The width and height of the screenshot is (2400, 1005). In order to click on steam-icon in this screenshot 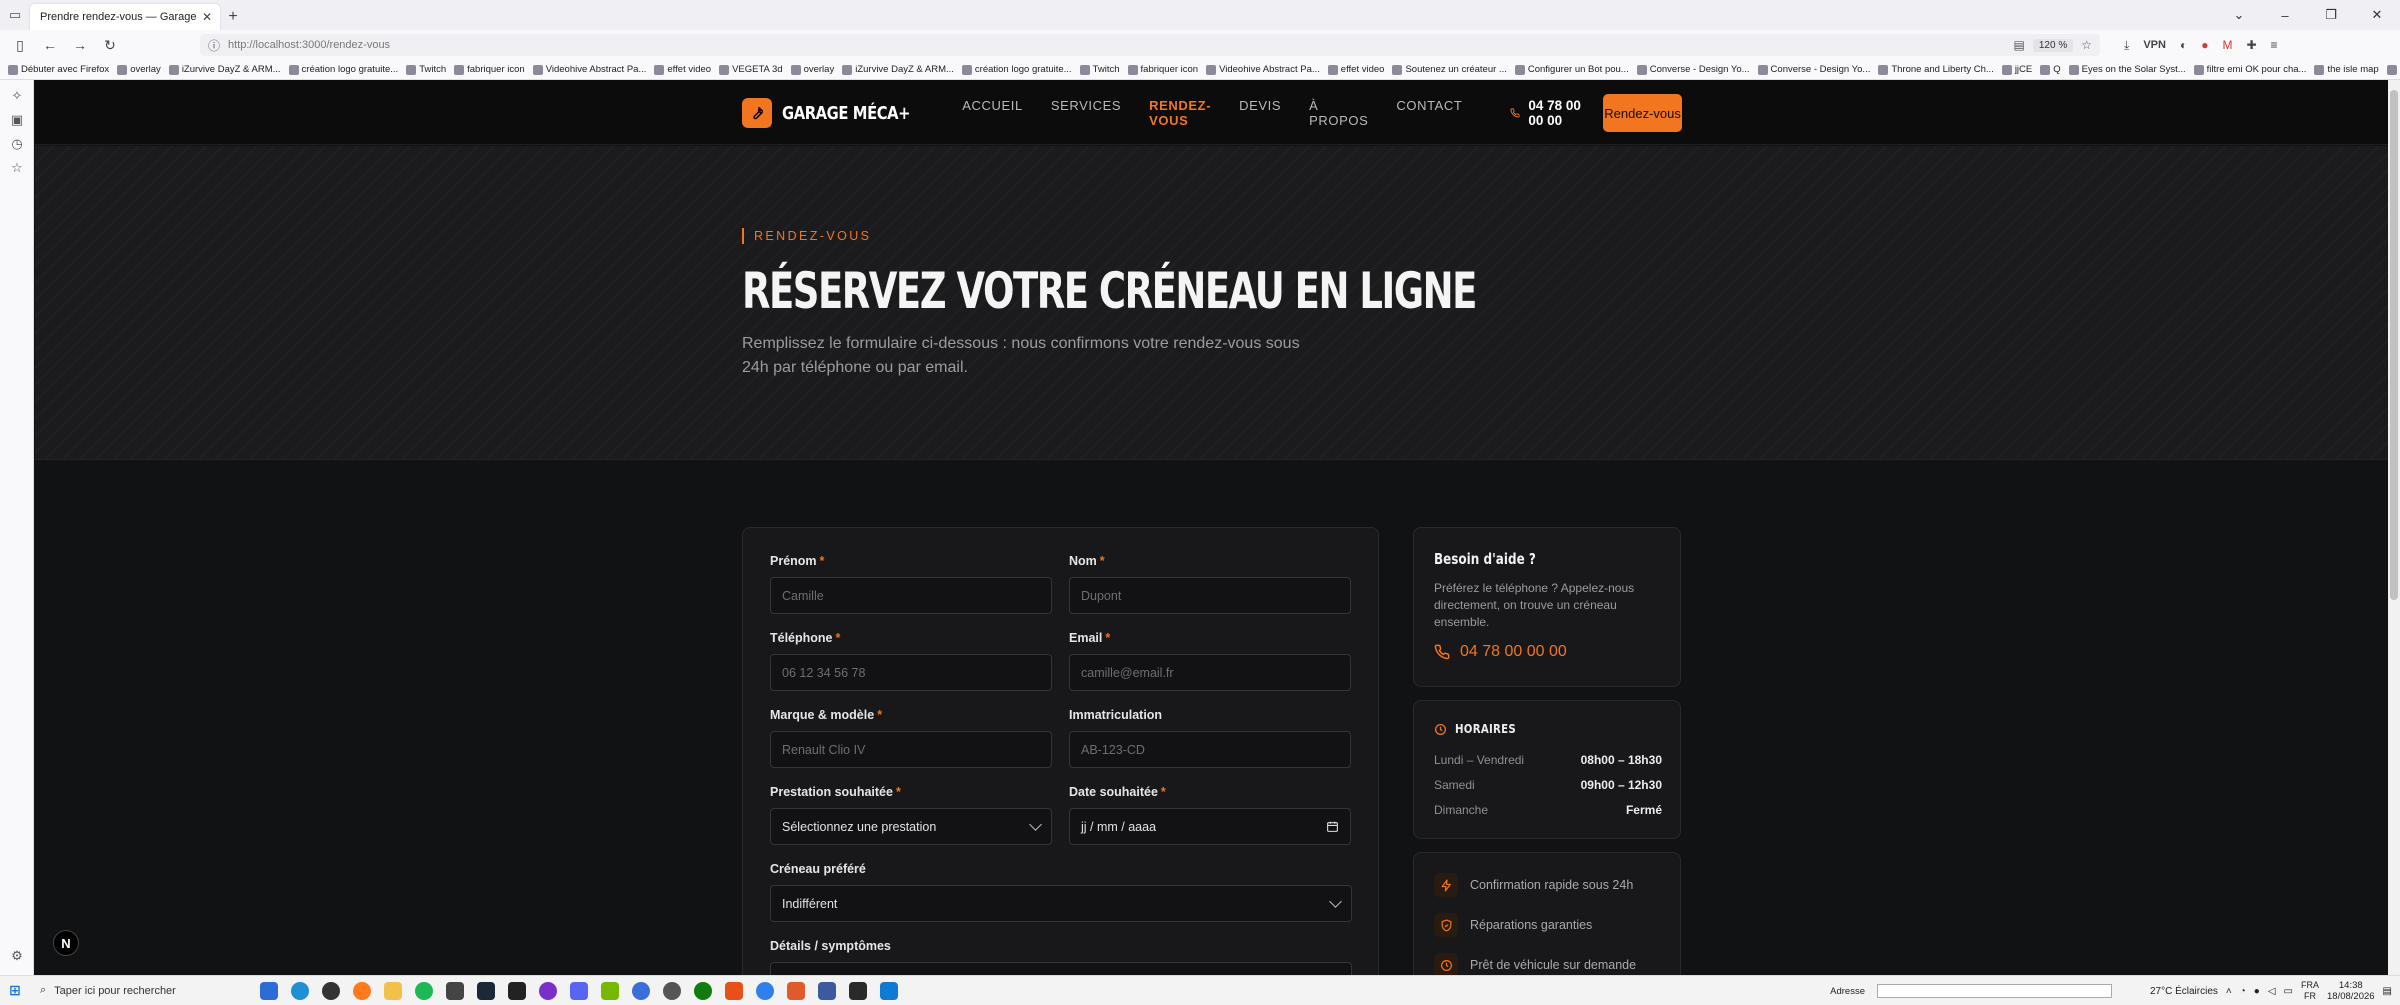, I will do `click(486, 990)`.